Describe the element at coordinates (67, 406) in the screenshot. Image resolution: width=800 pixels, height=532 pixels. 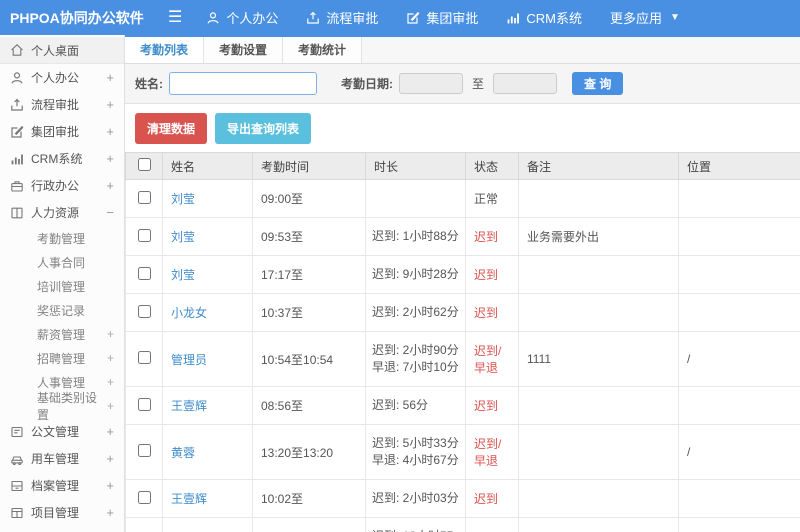
I see `sidebar-subitem-label: 基础类别设置` at that location.